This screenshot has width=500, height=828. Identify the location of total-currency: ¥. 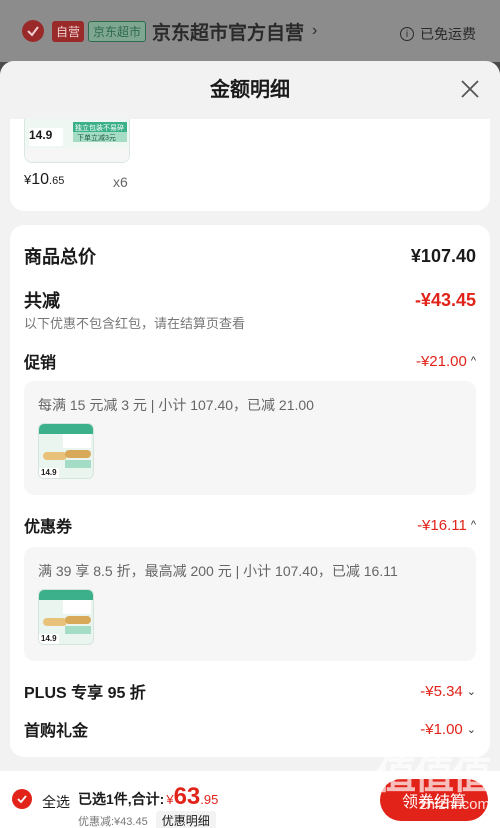
(170, 799).